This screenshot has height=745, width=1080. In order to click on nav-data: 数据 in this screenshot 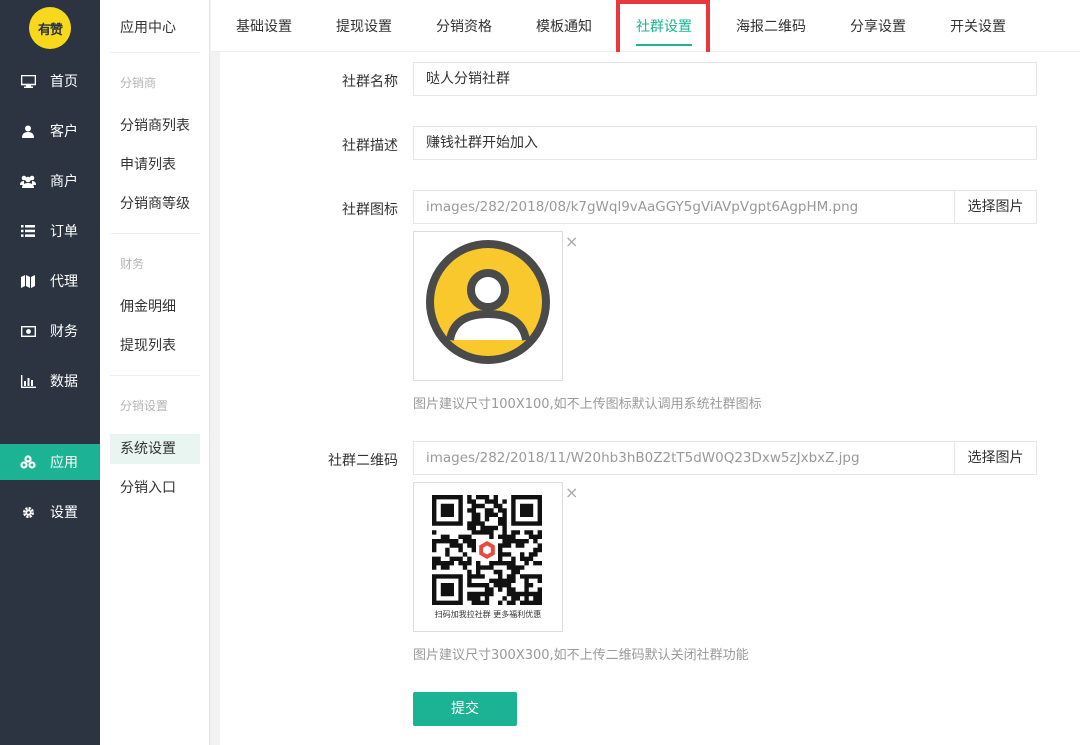, I will do `click(50, 381)`.